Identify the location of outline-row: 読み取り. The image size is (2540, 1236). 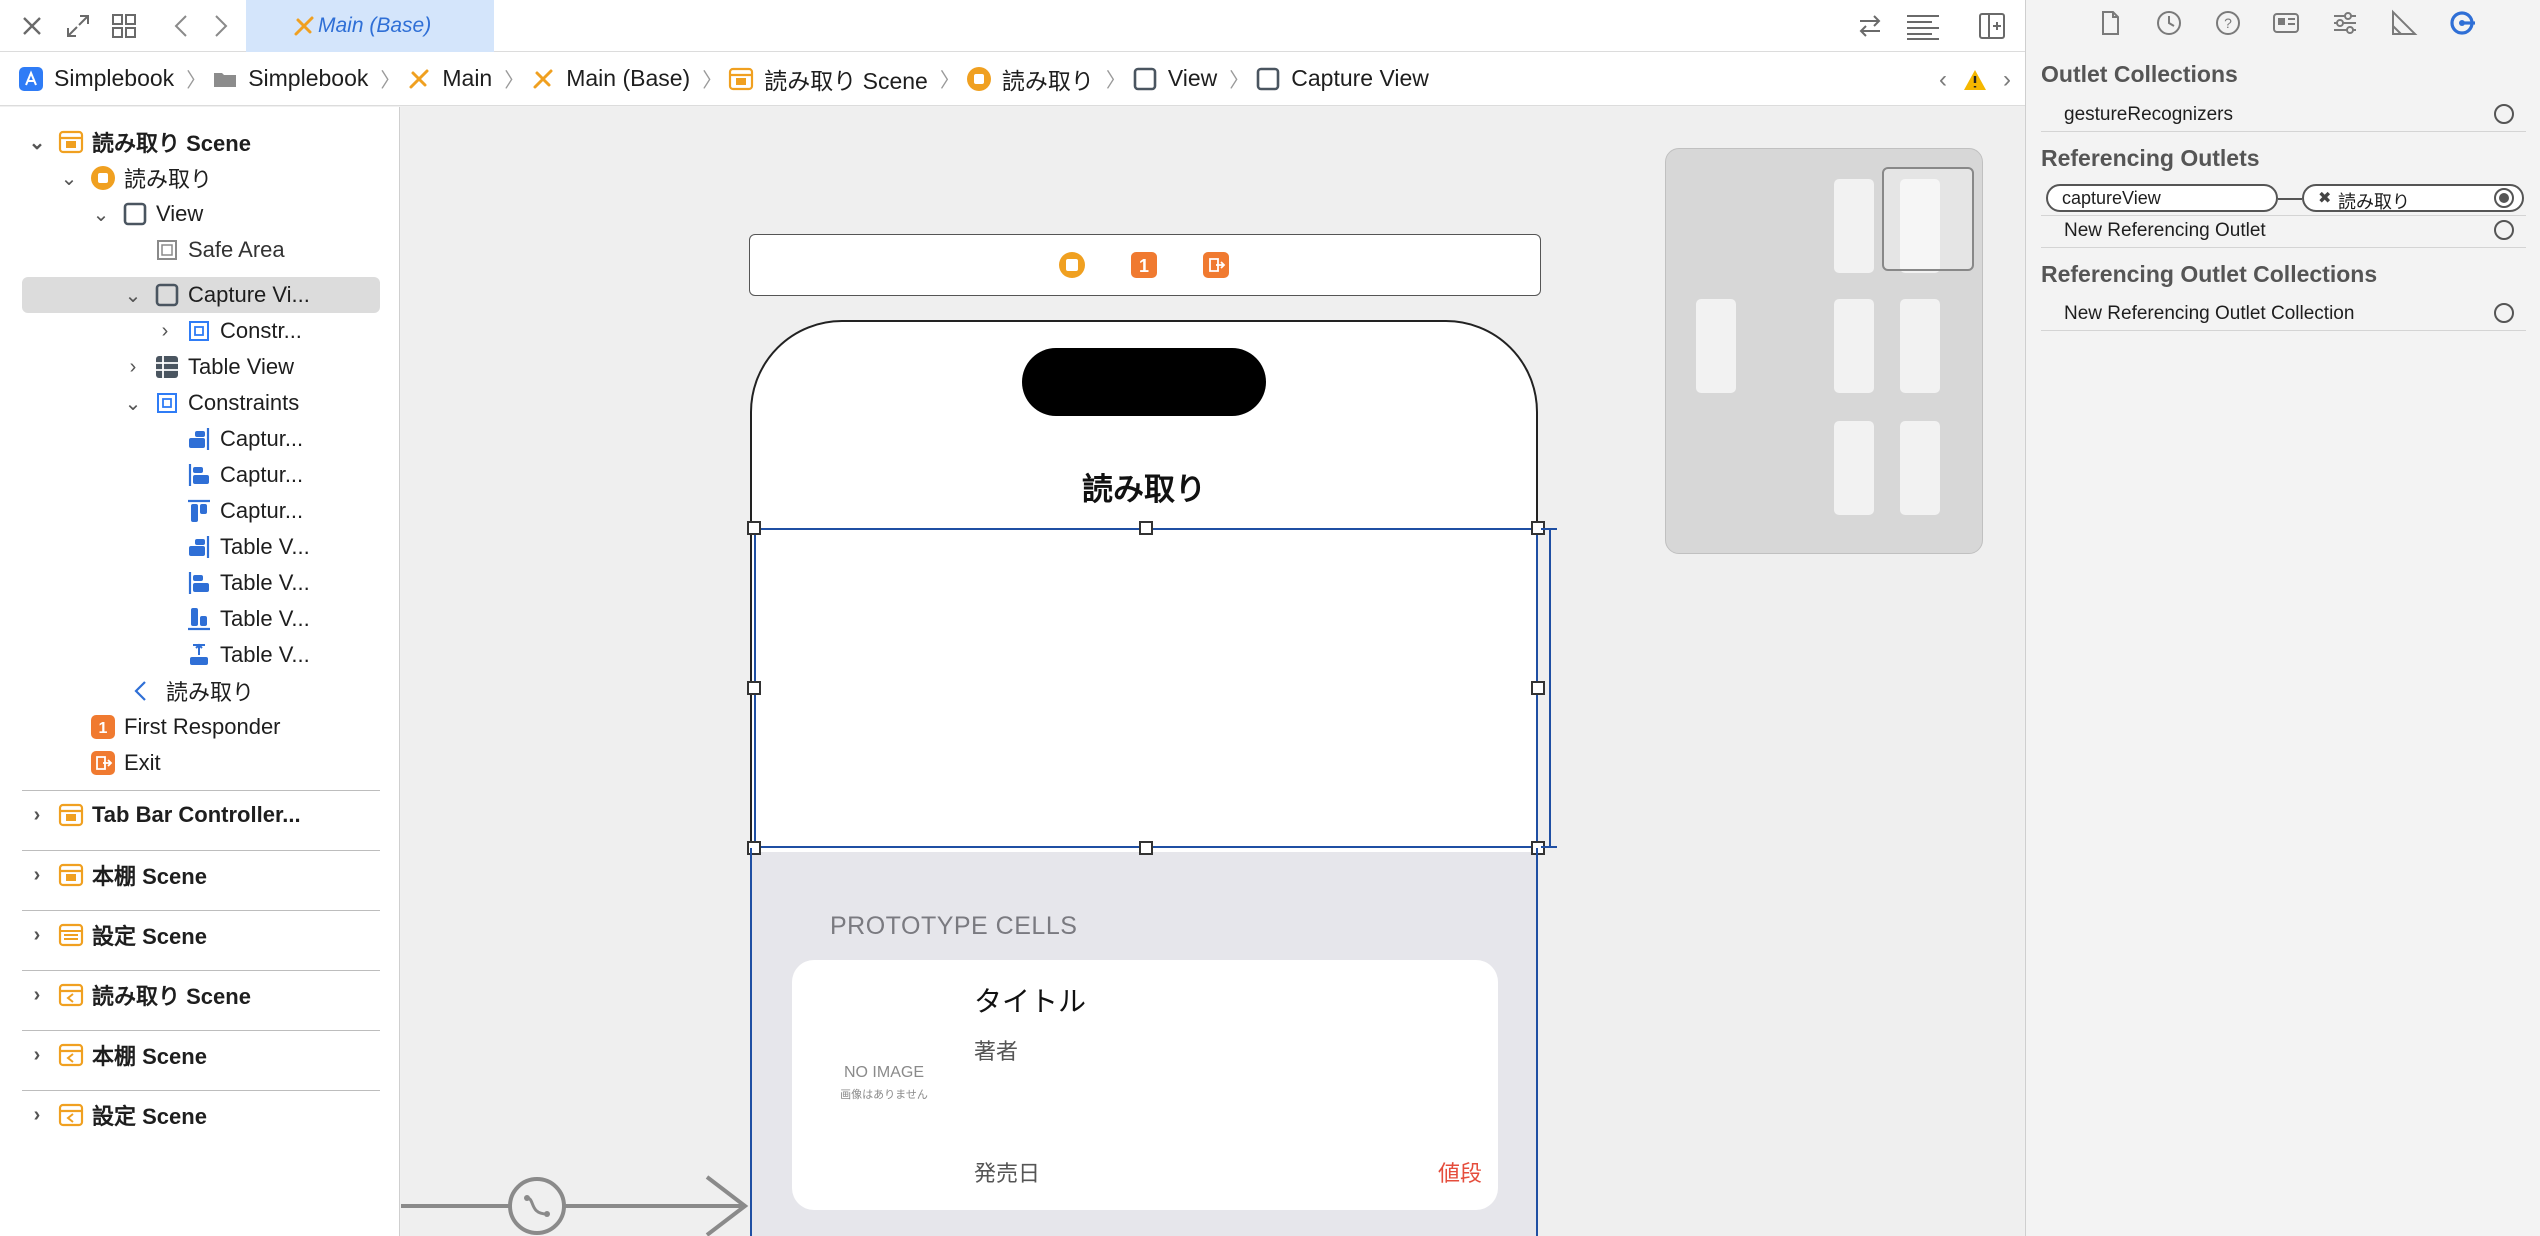
(188, 691).